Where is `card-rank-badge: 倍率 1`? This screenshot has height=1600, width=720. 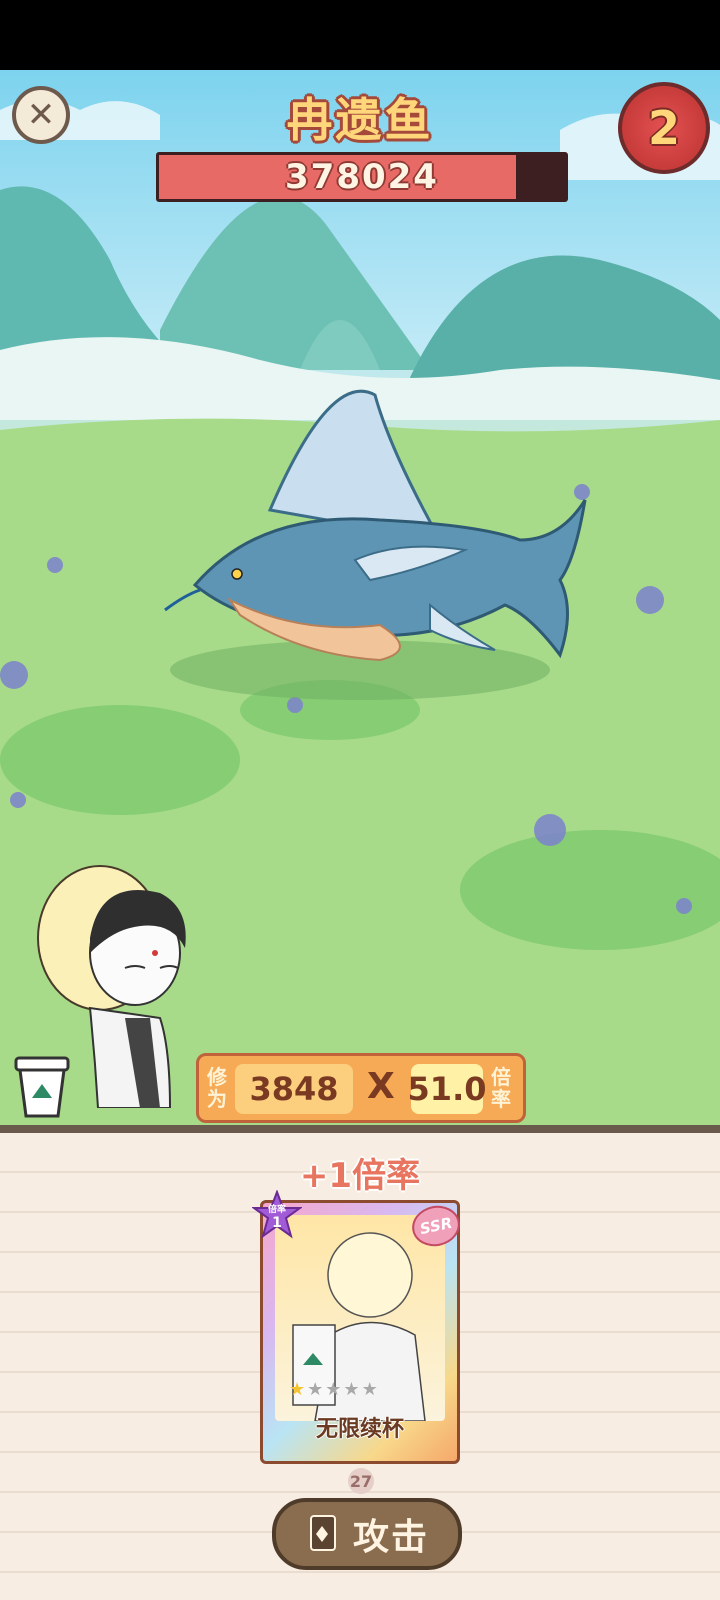
card-rank-badge: 倍率 1 is located at coordinates (277, 1214).